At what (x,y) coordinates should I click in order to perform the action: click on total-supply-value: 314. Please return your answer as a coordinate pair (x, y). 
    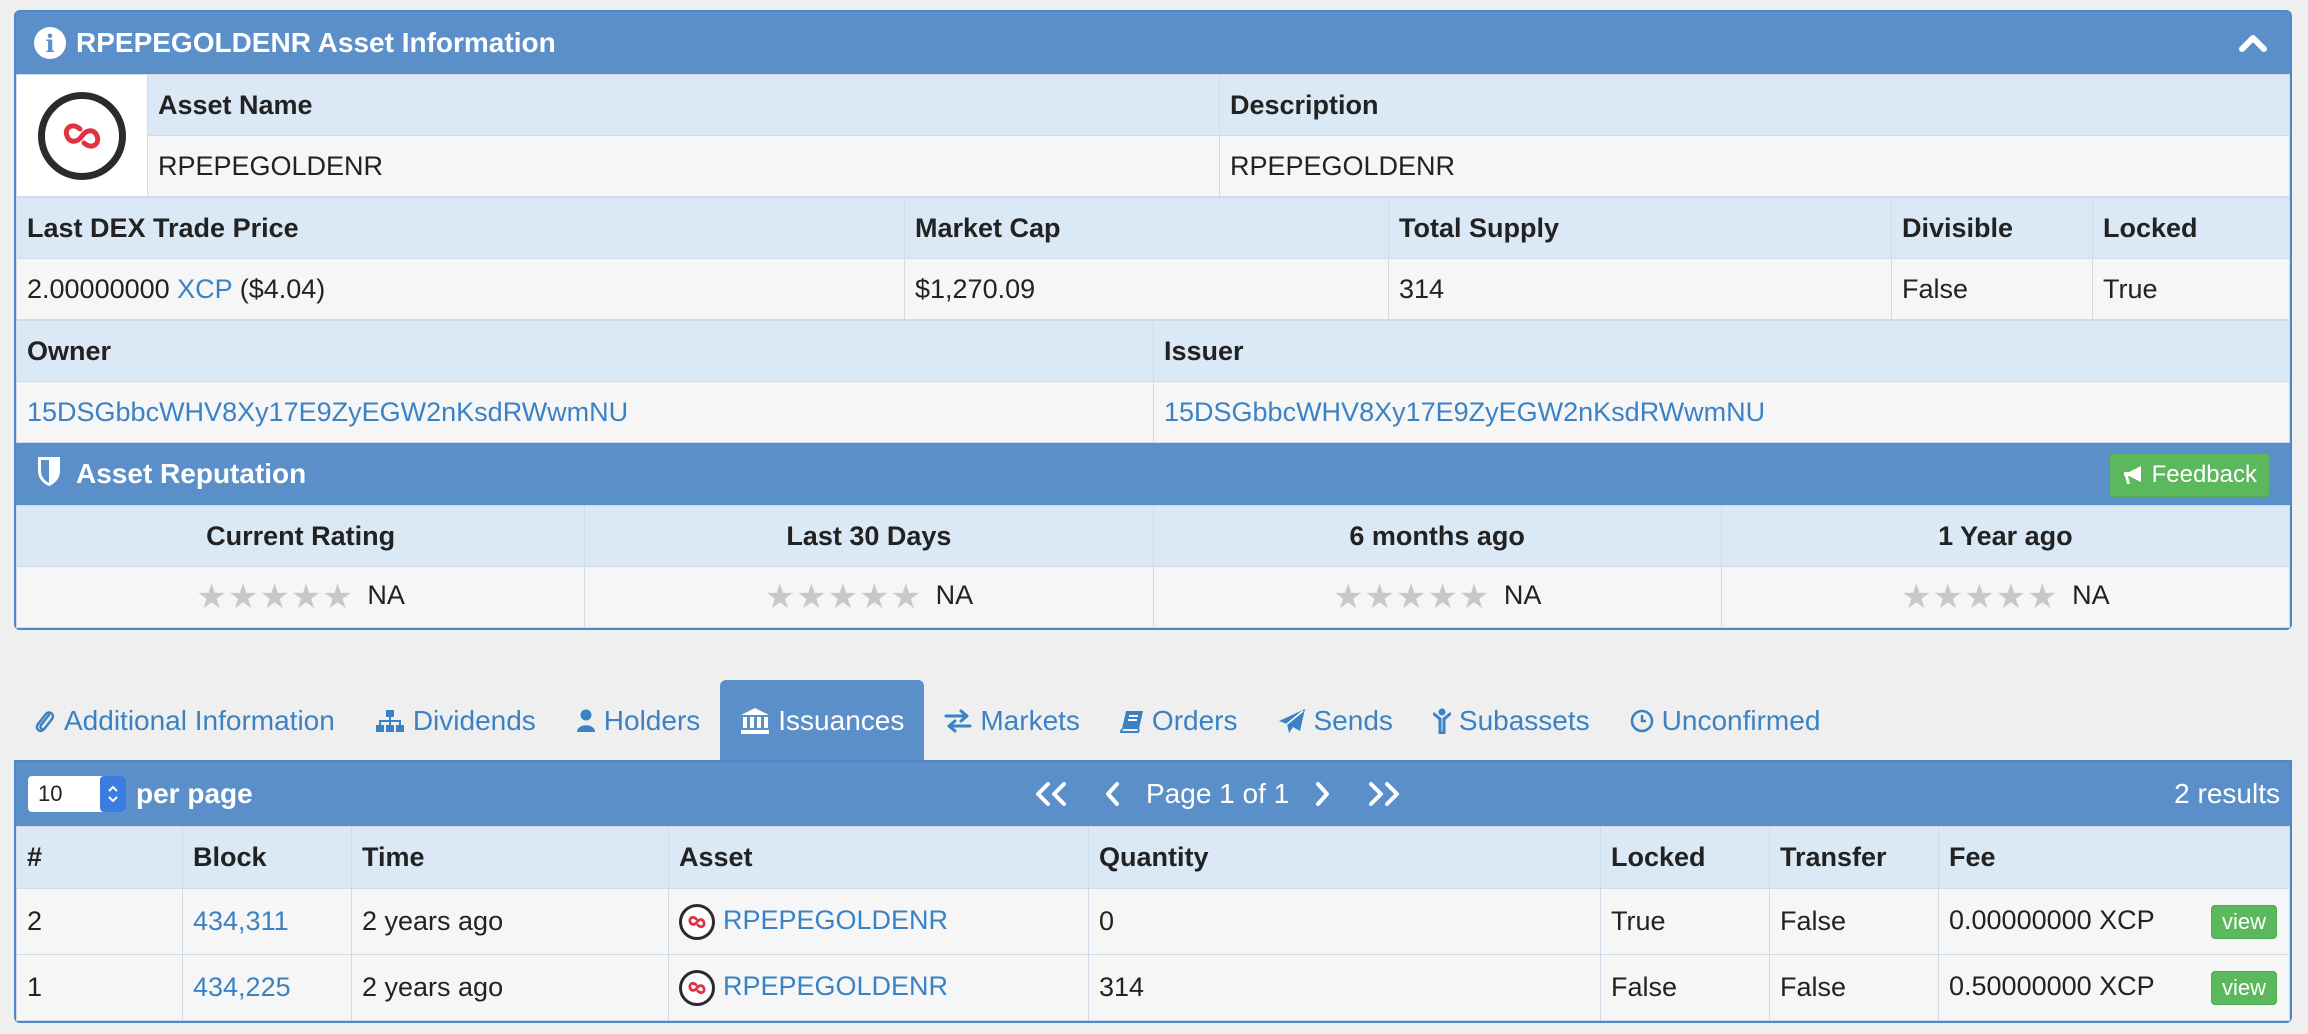
    Looking at the image, I should click on (1640, 289).